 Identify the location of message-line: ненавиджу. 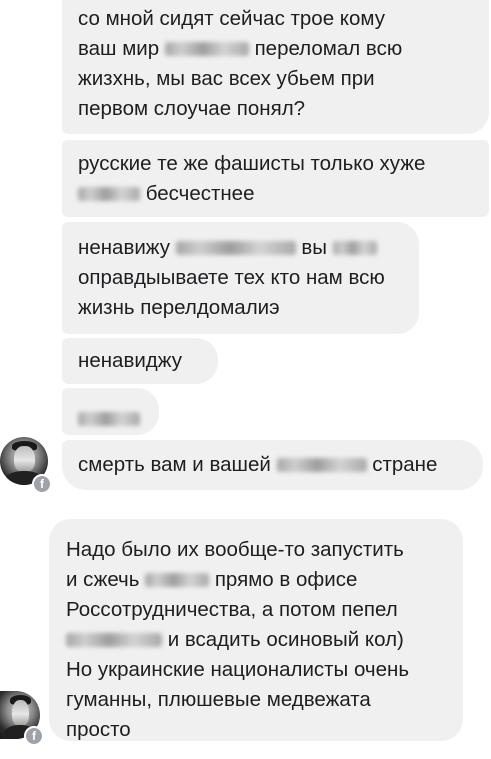
(141, 361).